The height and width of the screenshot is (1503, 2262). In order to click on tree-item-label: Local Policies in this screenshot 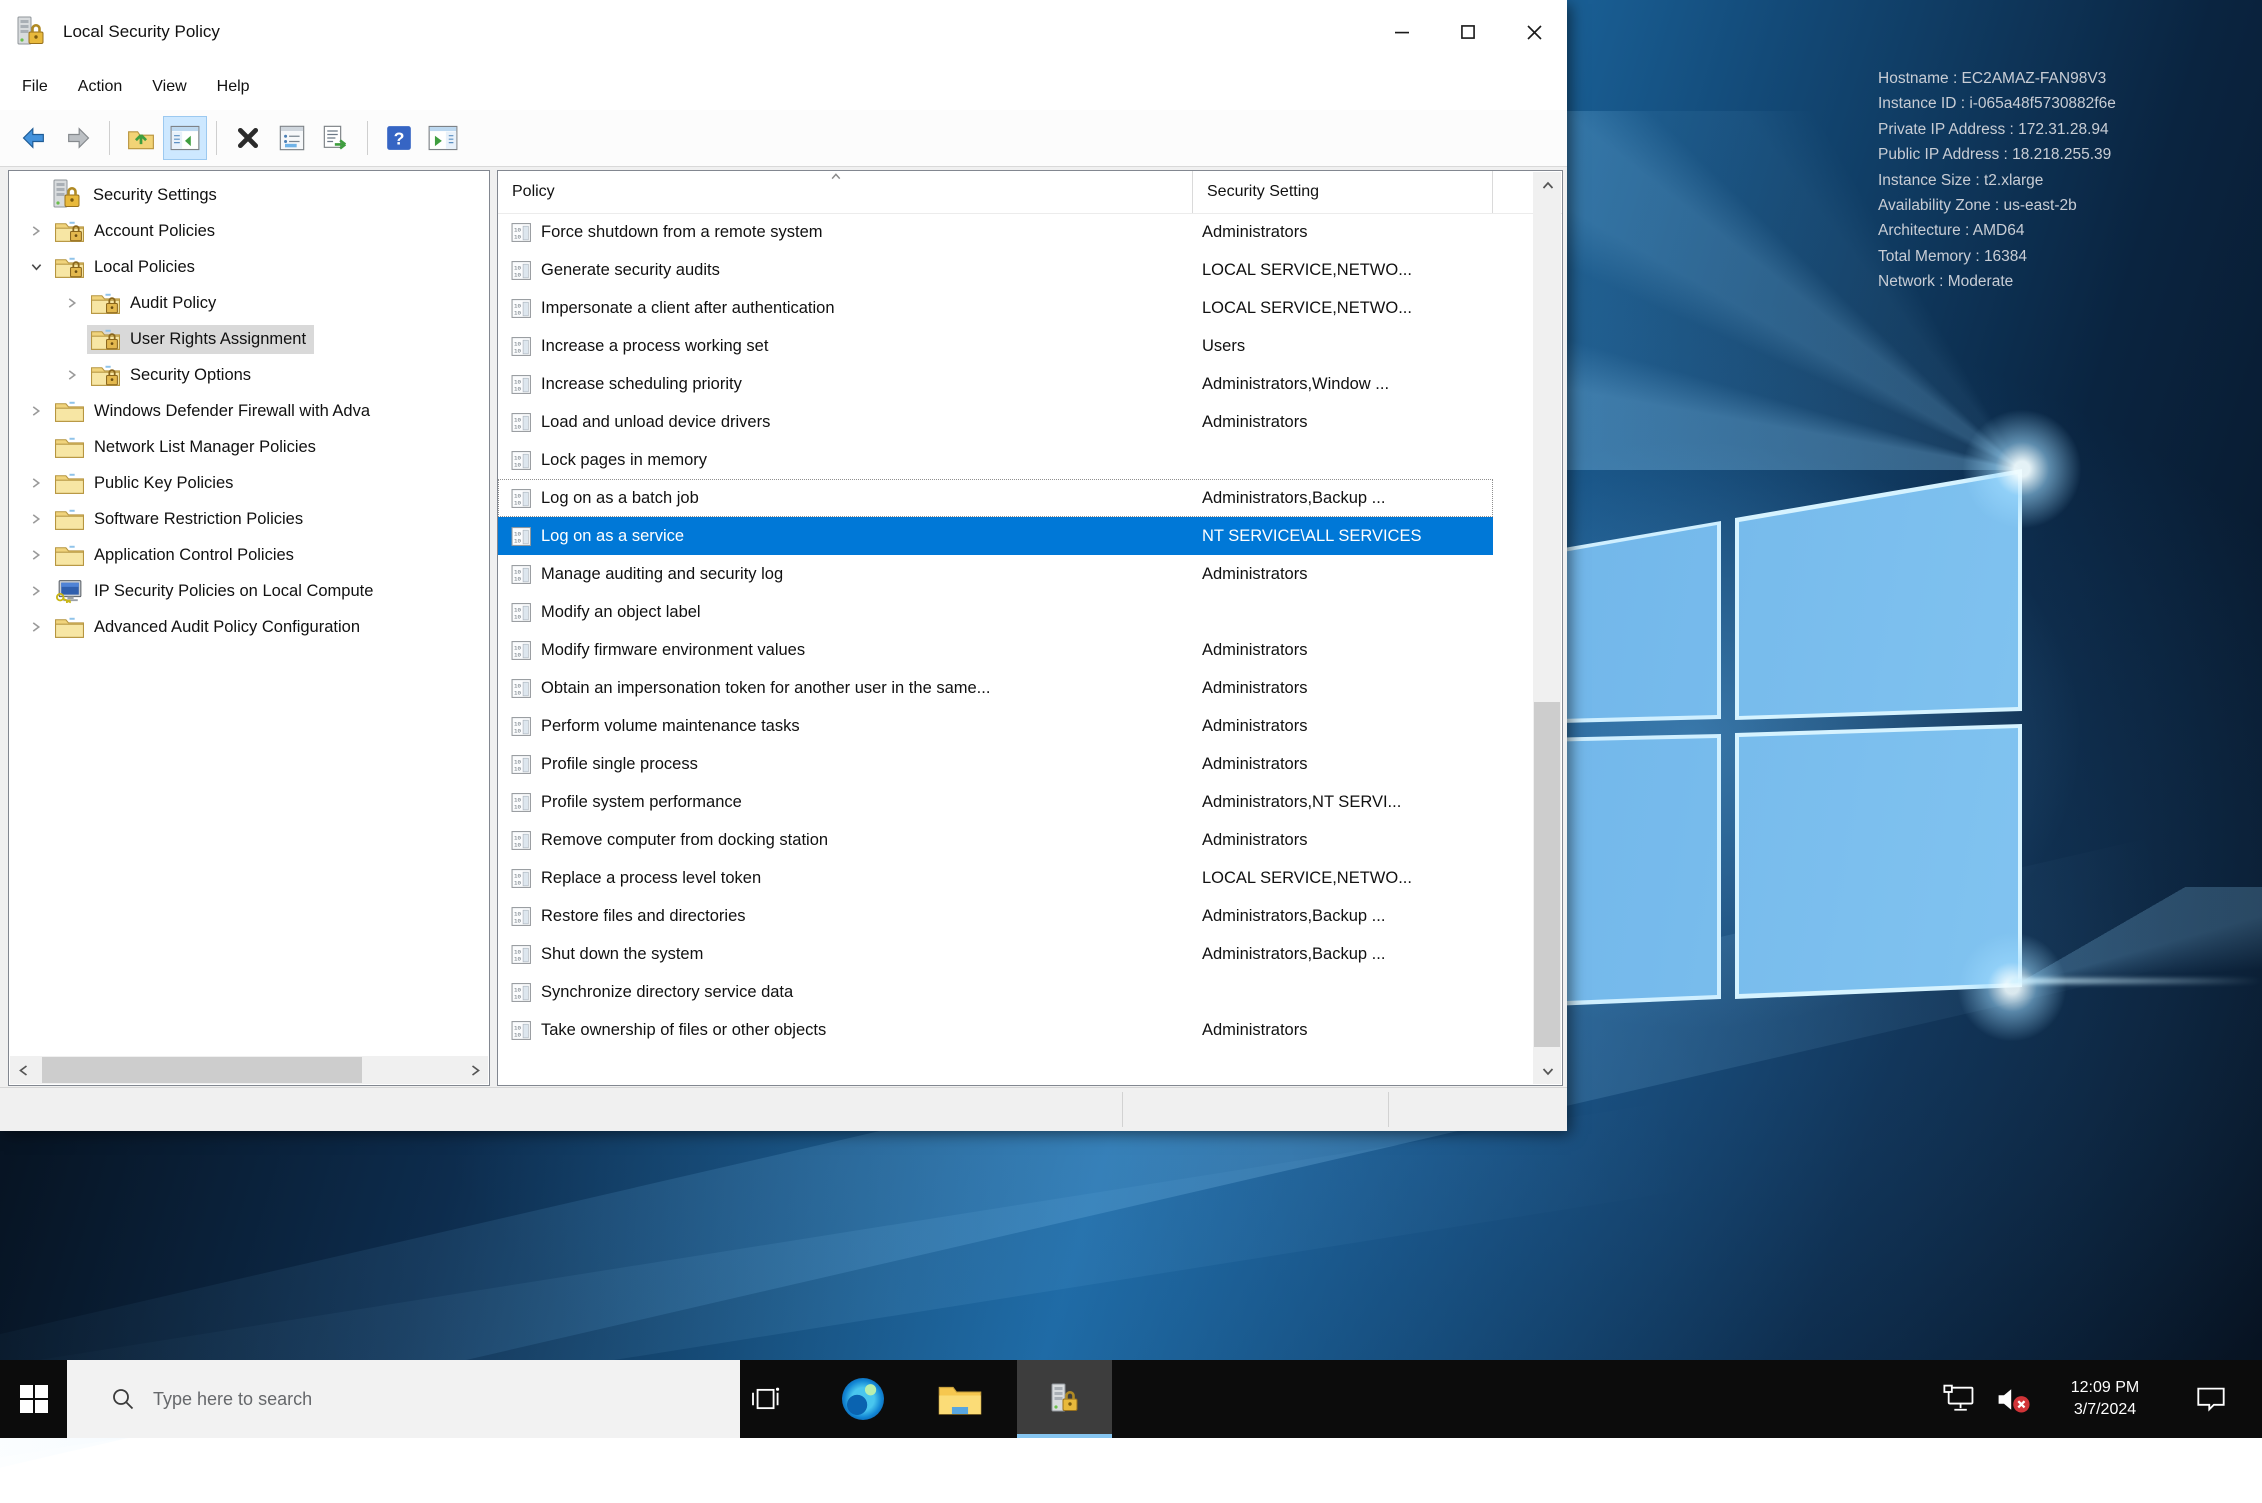, I will do `click(144, 267)`.